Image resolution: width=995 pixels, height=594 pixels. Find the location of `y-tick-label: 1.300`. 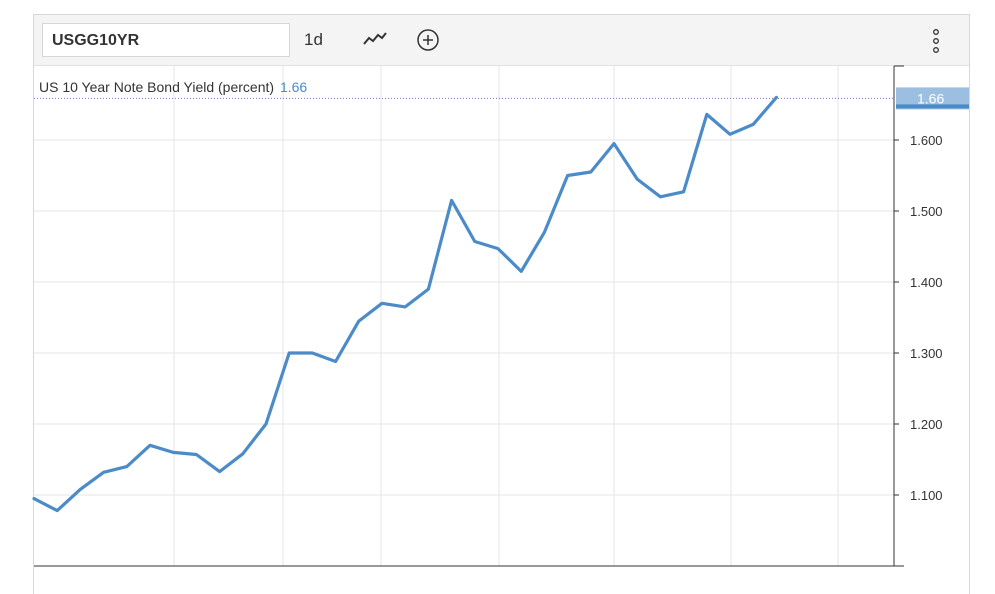

y-tick-label: 1.300 is located at coordinates (926, 353).